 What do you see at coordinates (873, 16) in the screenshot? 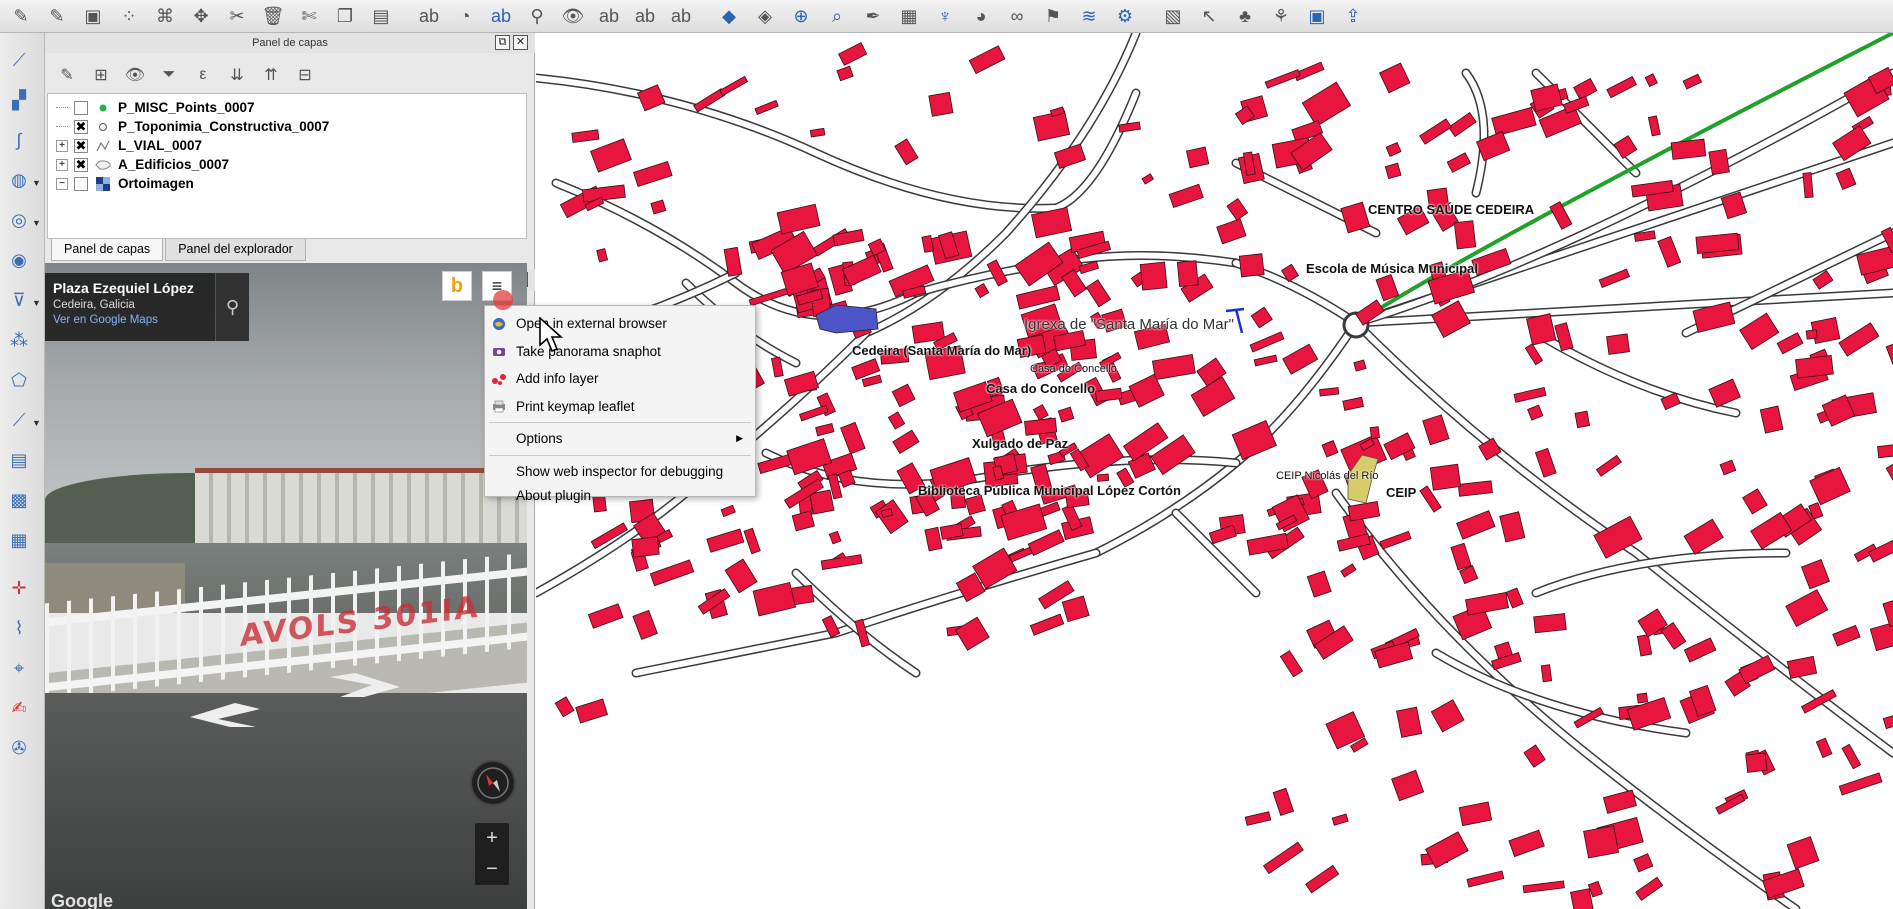
I see `pen-icon: ✒` at bounding box center [873, 16].